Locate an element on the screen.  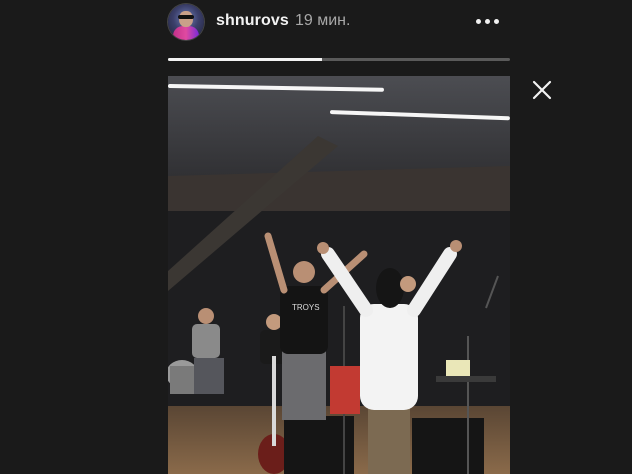
username-link: shnurovs is located at coordinates (252, 21).